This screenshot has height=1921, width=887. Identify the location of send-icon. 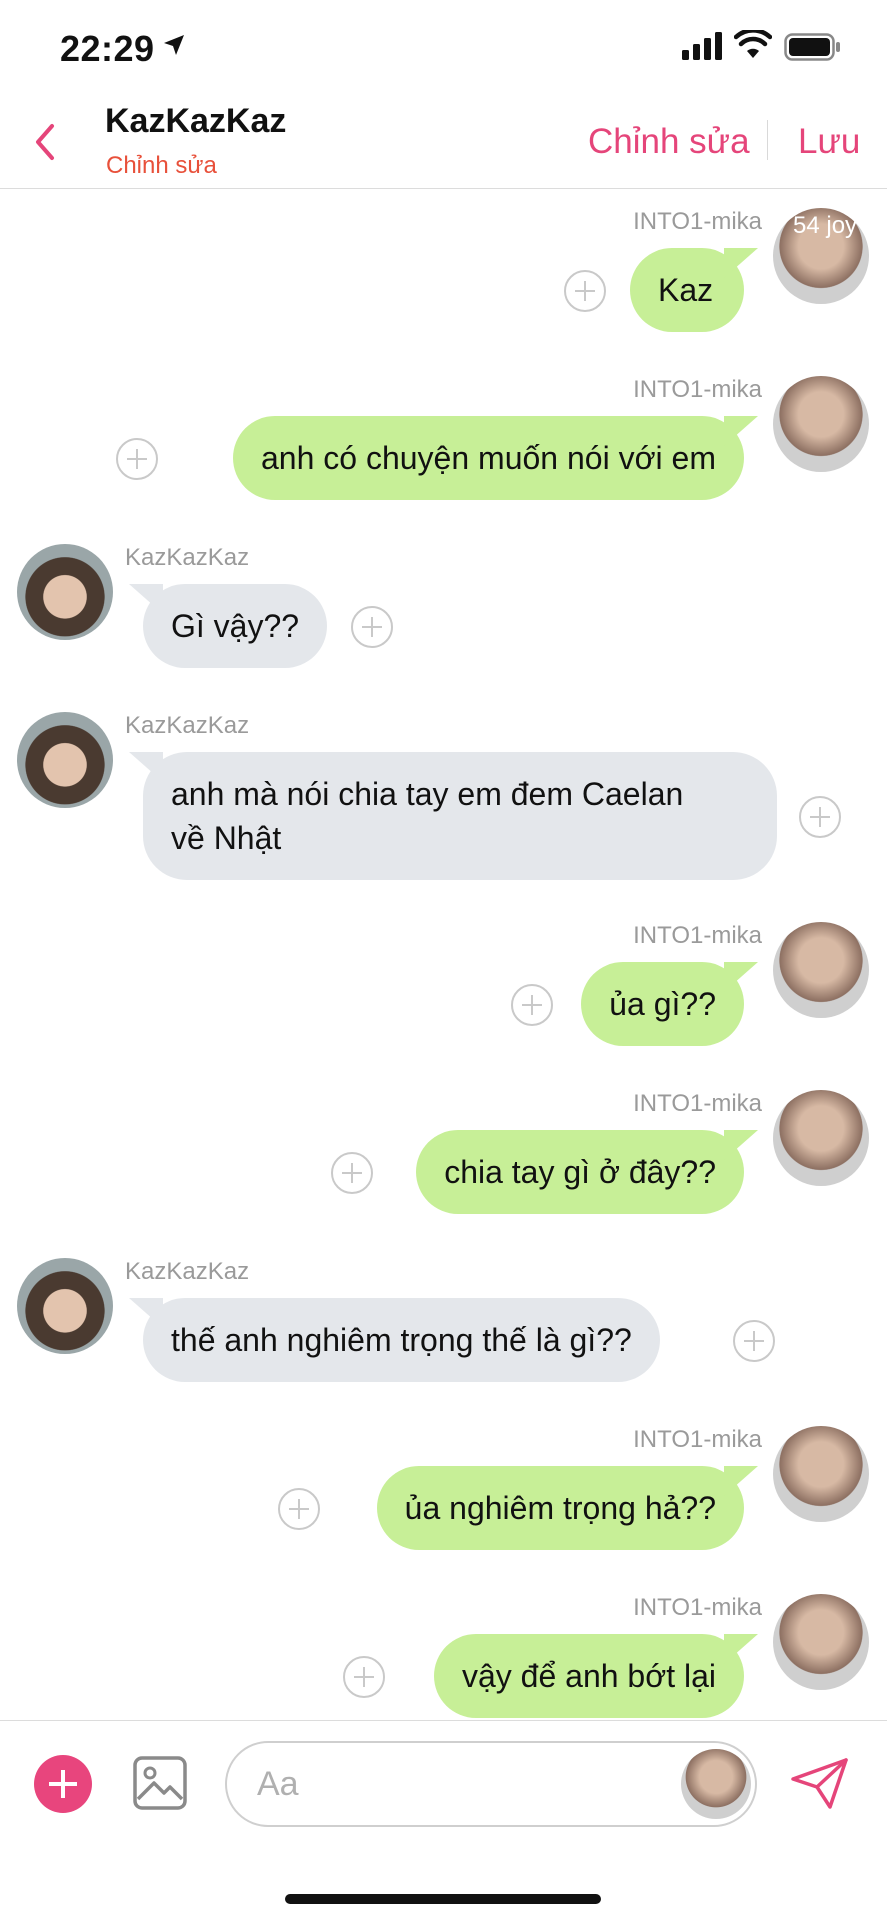
(820, 1784).